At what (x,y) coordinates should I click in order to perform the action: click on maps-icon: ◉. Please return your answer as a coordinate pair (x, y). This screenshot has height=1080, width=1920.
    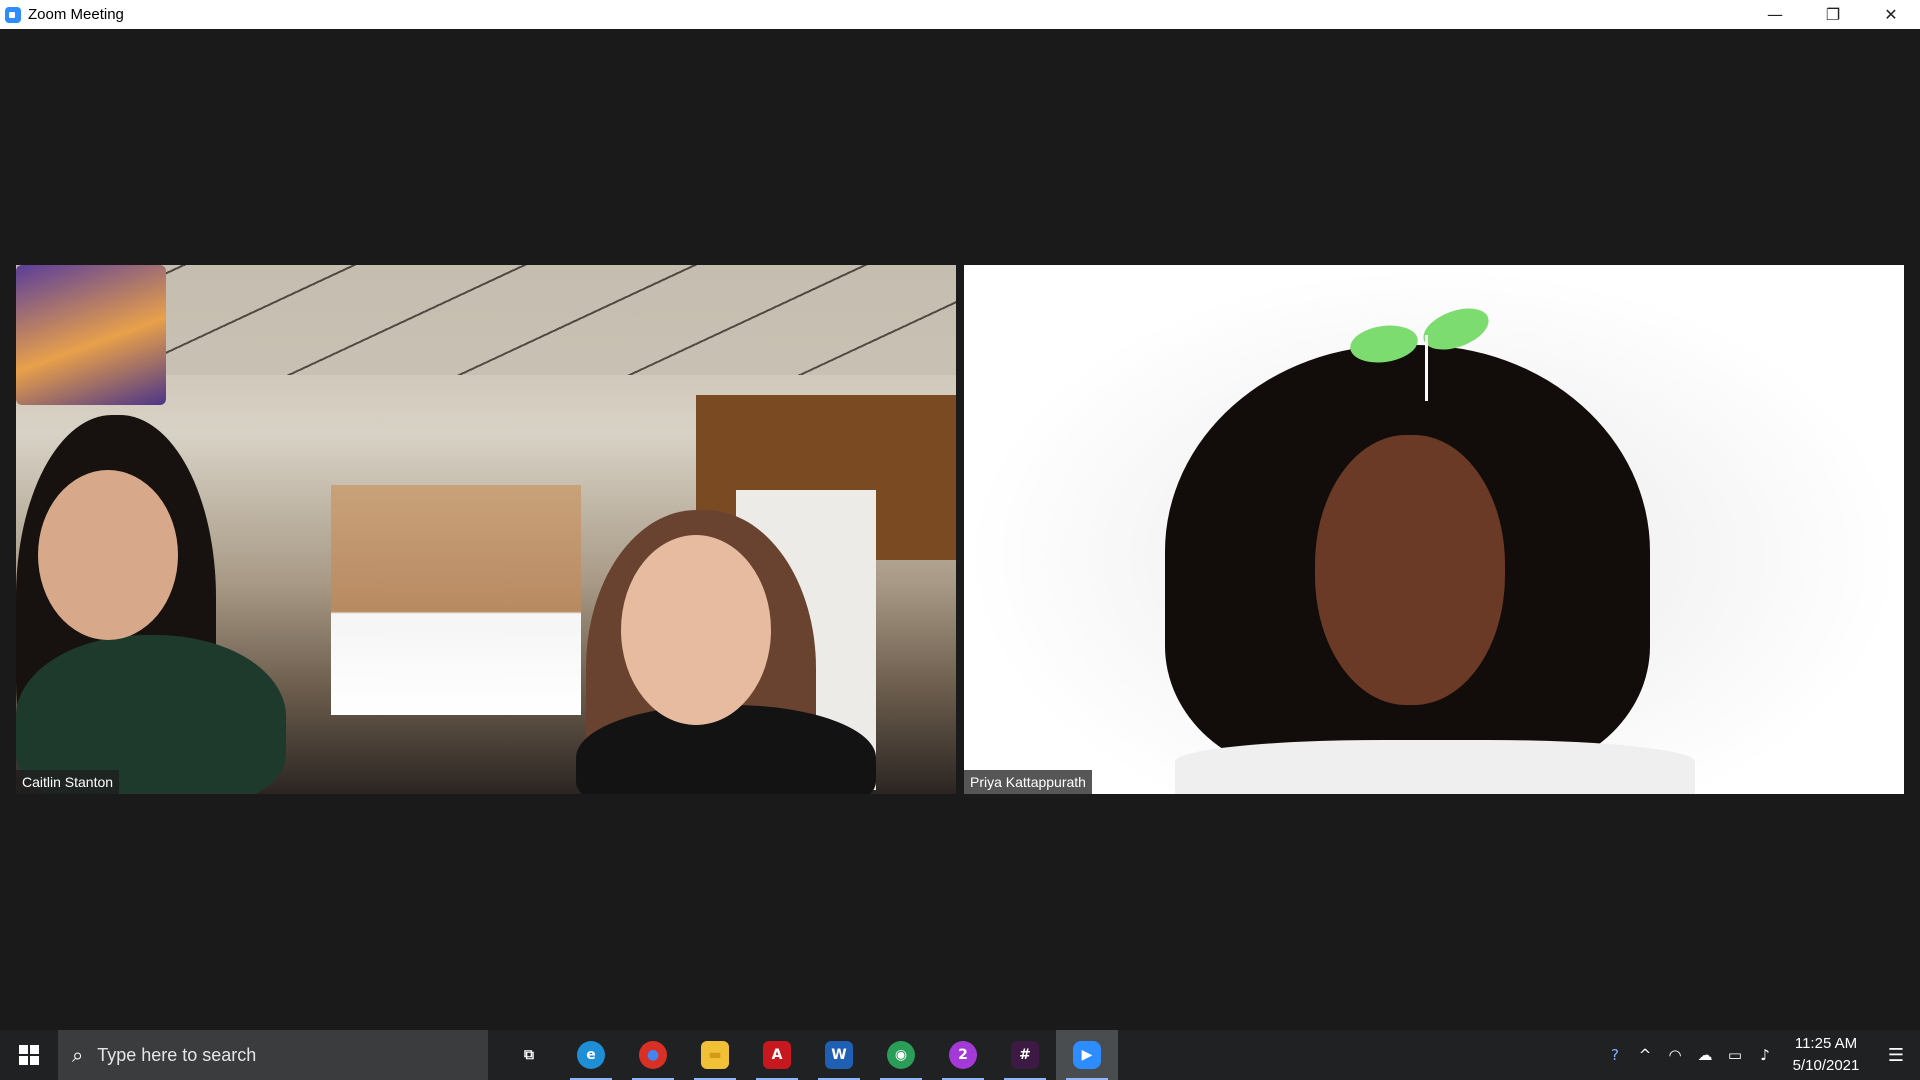
    Looking at the image, I should click on (901, 1055).